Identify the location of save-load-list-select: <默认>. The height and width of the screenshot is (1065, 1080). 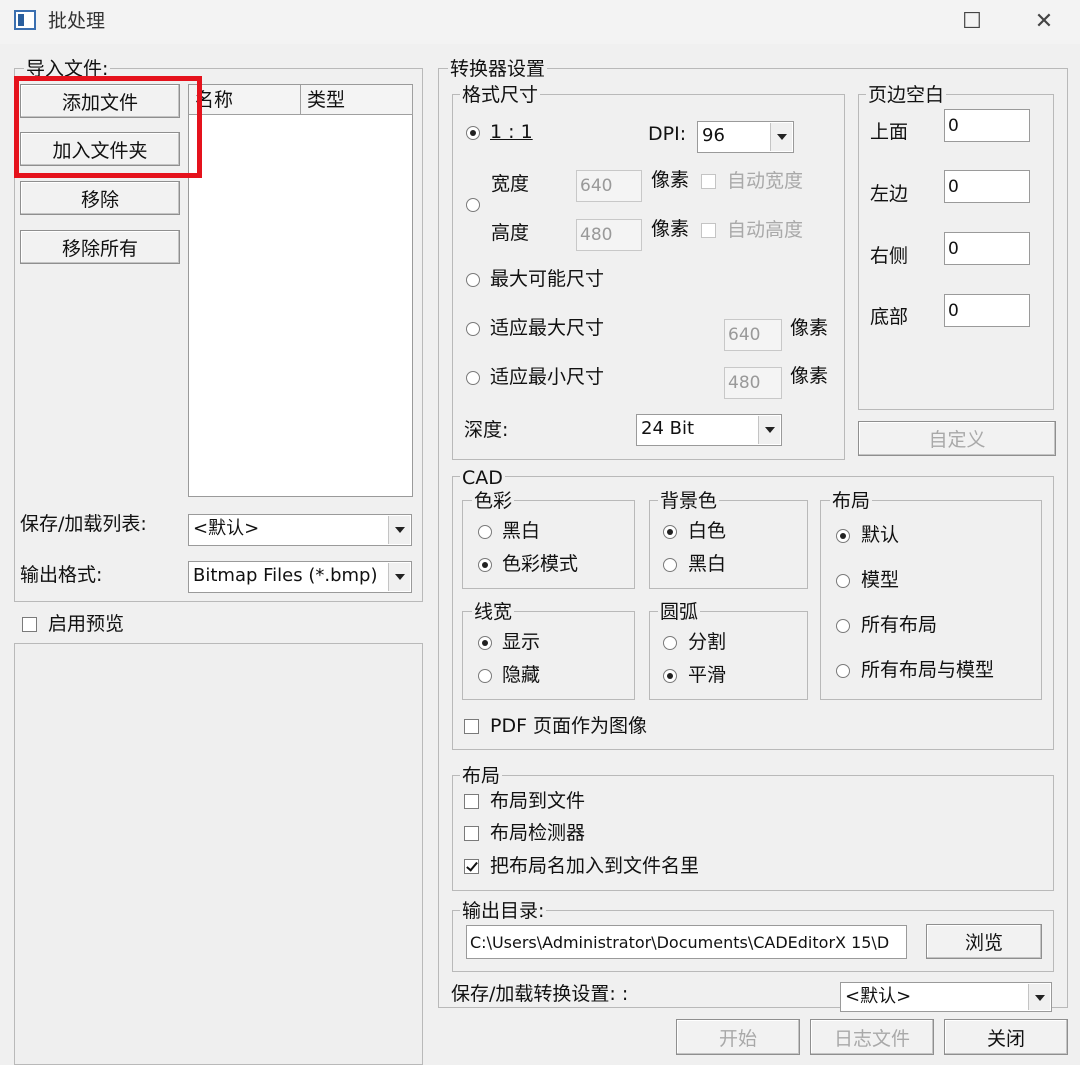
(300, 530).